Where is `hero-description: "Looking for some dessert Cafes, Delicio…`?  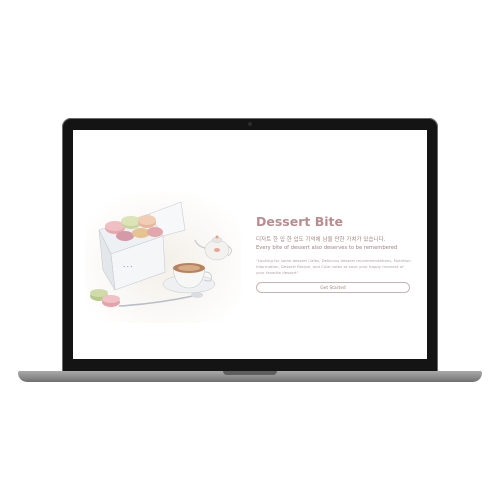 hero-description: "Looking for some dessert Cafes, Delicio… is located at coordinates (333, 266).